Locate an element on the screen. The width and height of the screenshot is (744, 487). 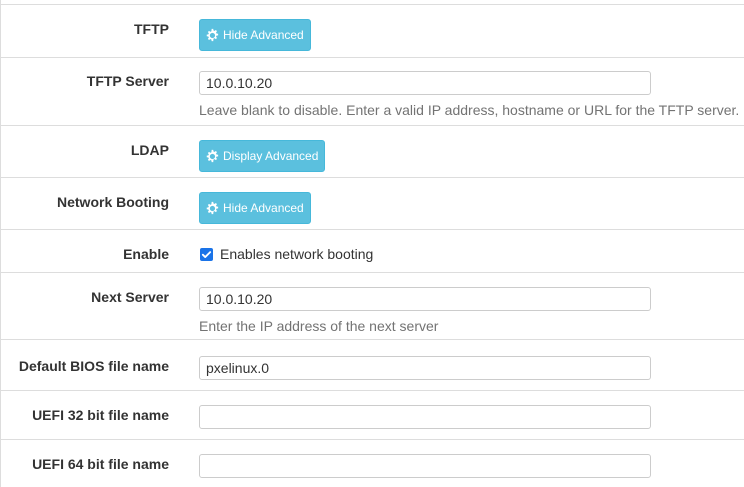
enable-checkbox-wrap: Enables network booting is located at coordinates (286, 254).